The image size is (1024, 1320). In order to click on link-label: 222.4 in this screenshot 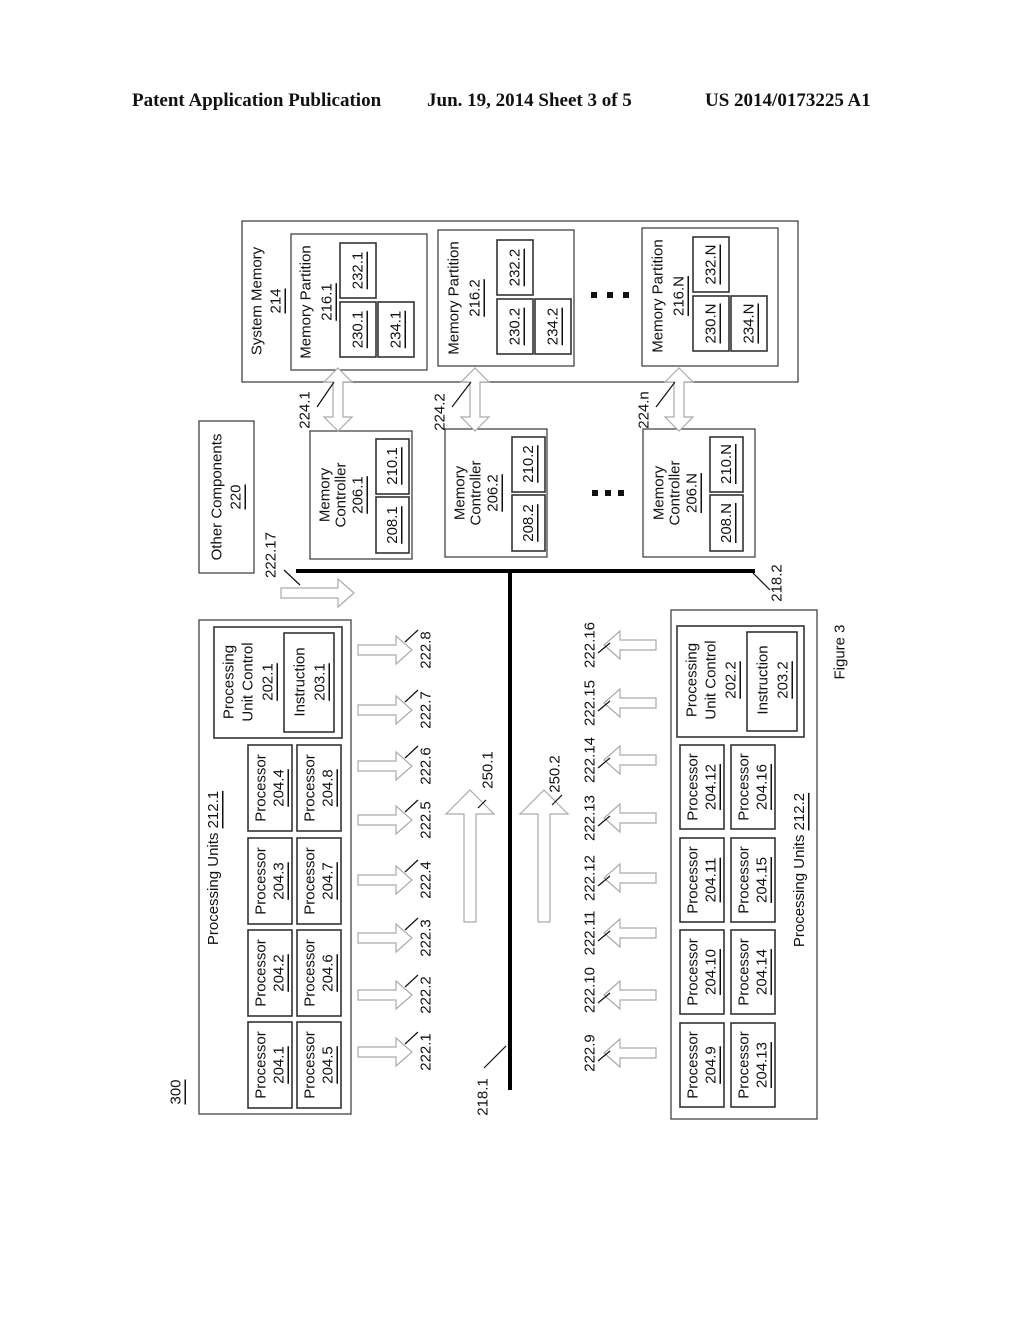, I will do `click(426, 880)`.